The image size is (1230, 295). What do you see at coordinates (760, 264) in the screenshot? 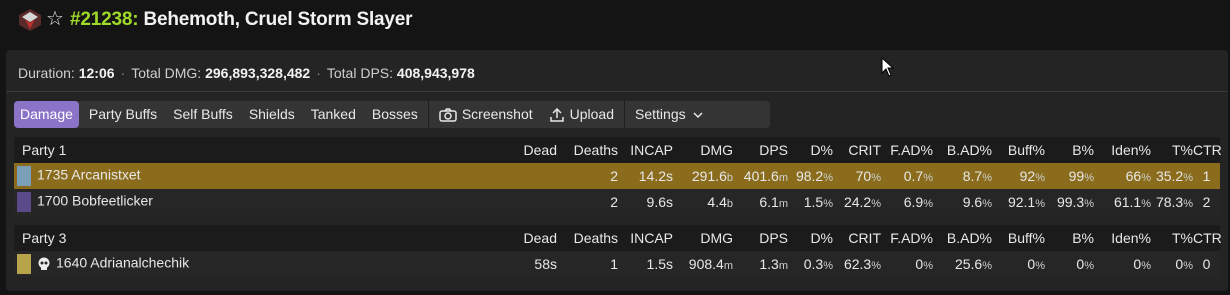
I see `stat-cell: 1.3m` at bounding box center [760, 264].